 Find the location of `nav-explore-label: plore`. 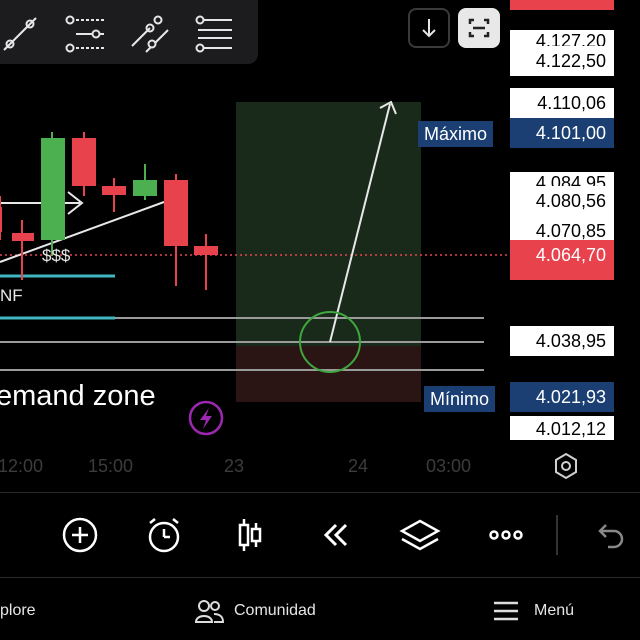

nav-explore-label: plore is located at coordinates (18, 610).